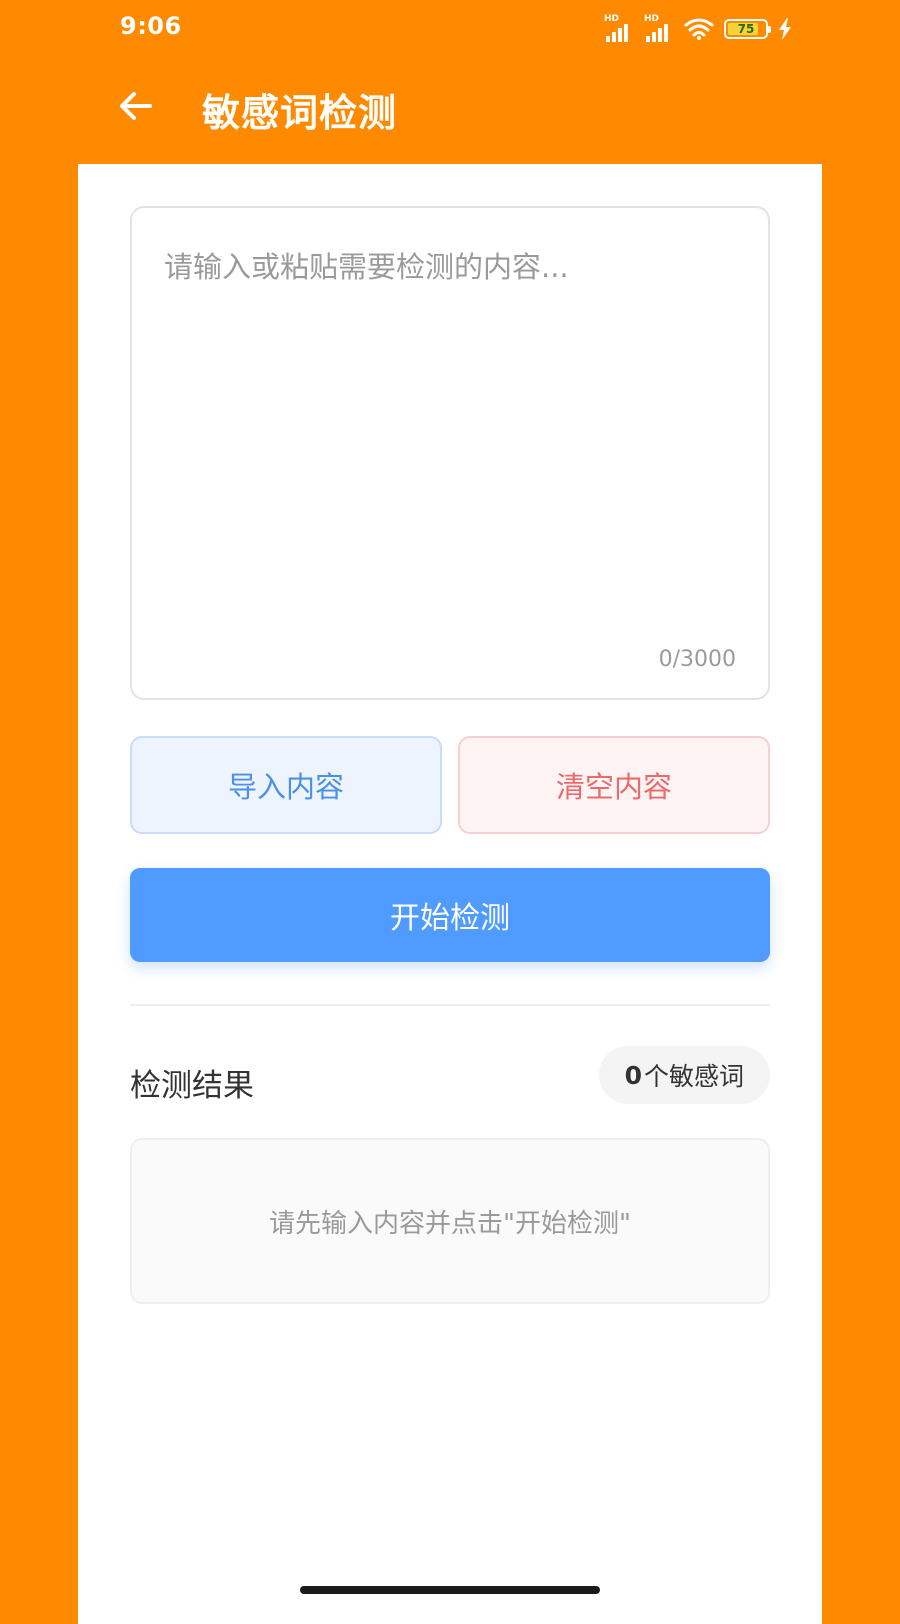 The width and height of the screenshot is (900, 1624). What do you see at coordinates (450, 785) in the screenshot?
I see `action-row: 导入内容 清空内容` at bounding box center [450, 785].